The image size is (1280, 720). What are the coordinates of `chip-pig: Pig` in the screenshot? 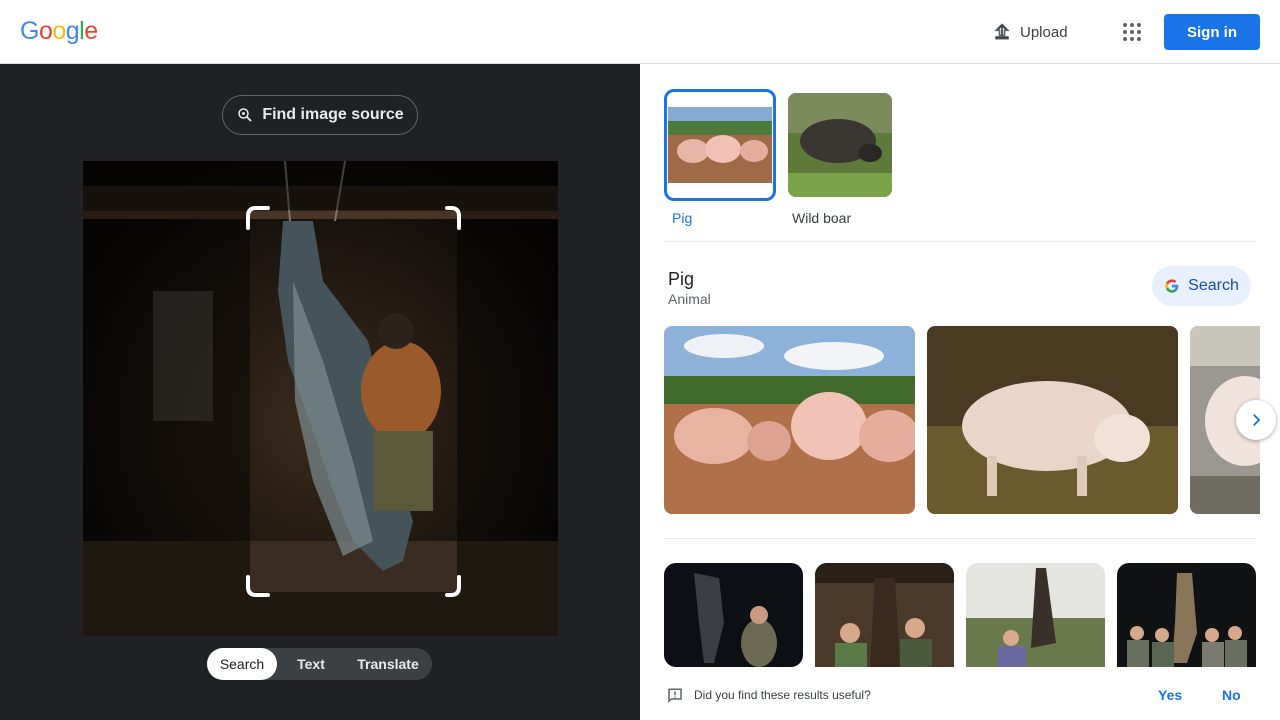 It's located at (720, 159).